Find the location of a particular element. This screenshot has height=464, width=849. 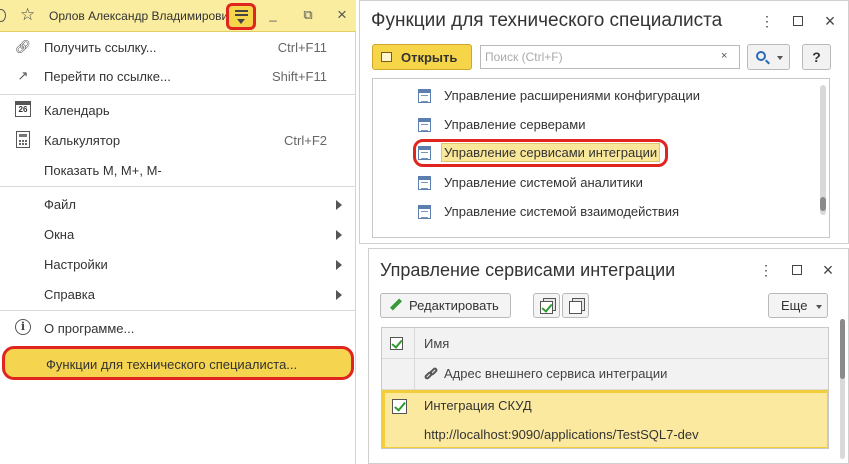

favorites-star-icon: ☆ is located at coordinates (27, 15).